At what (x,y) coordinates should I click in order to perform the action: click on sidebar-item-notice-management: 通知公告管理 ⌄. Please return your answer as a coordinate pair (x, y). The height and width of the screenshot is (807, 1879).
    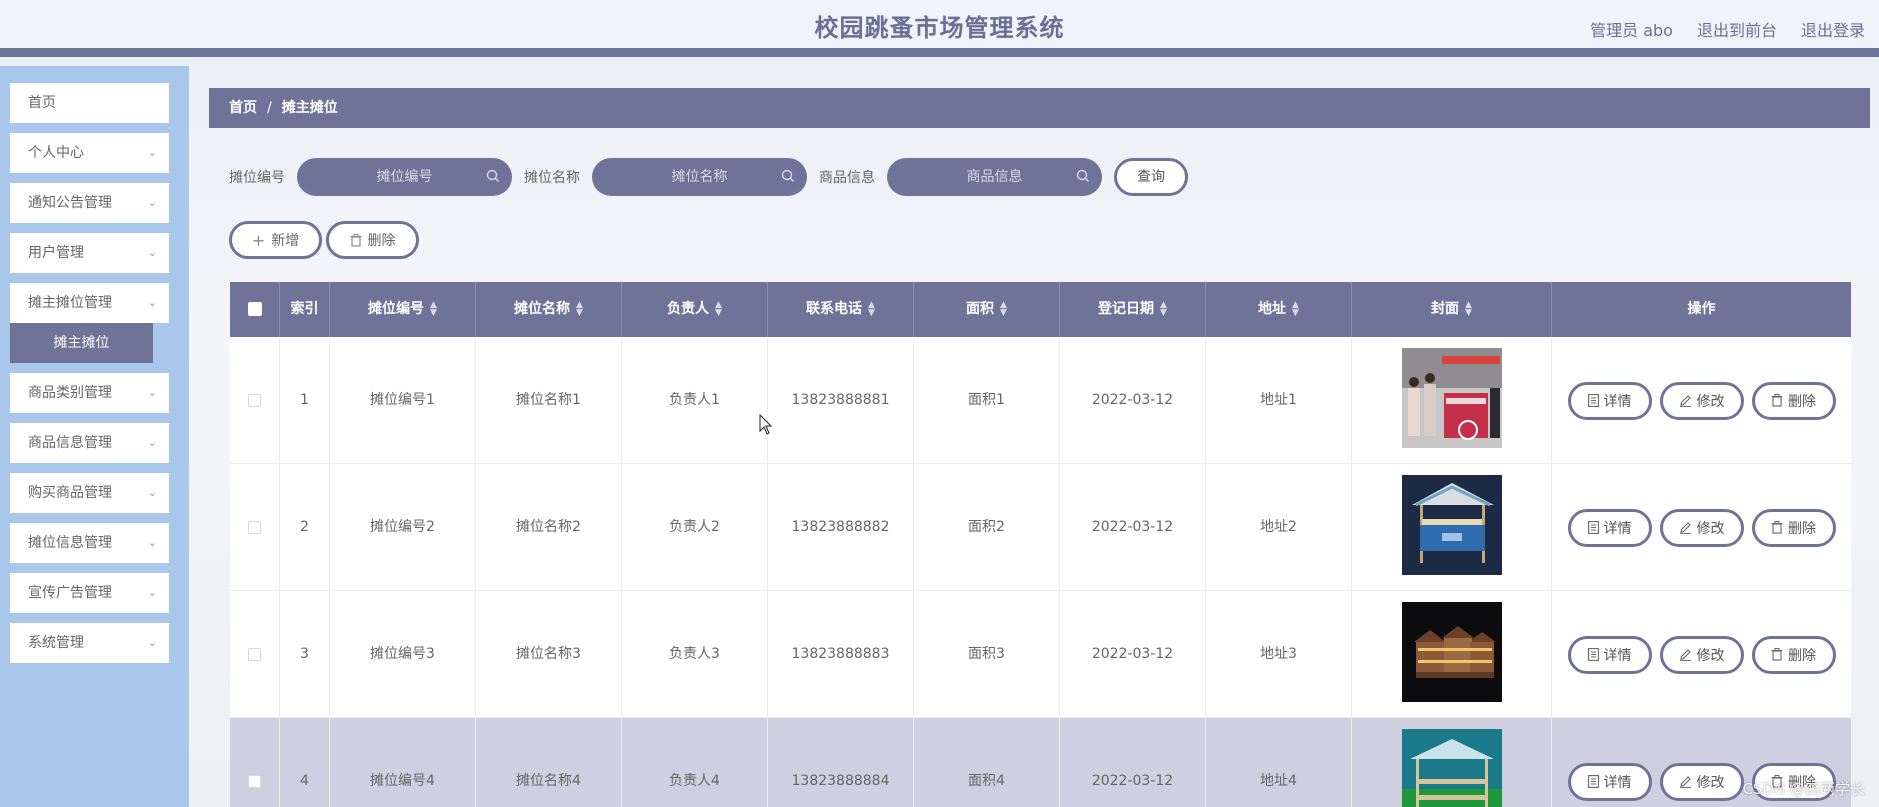
    Looking at the image, I should click on (89, 203).